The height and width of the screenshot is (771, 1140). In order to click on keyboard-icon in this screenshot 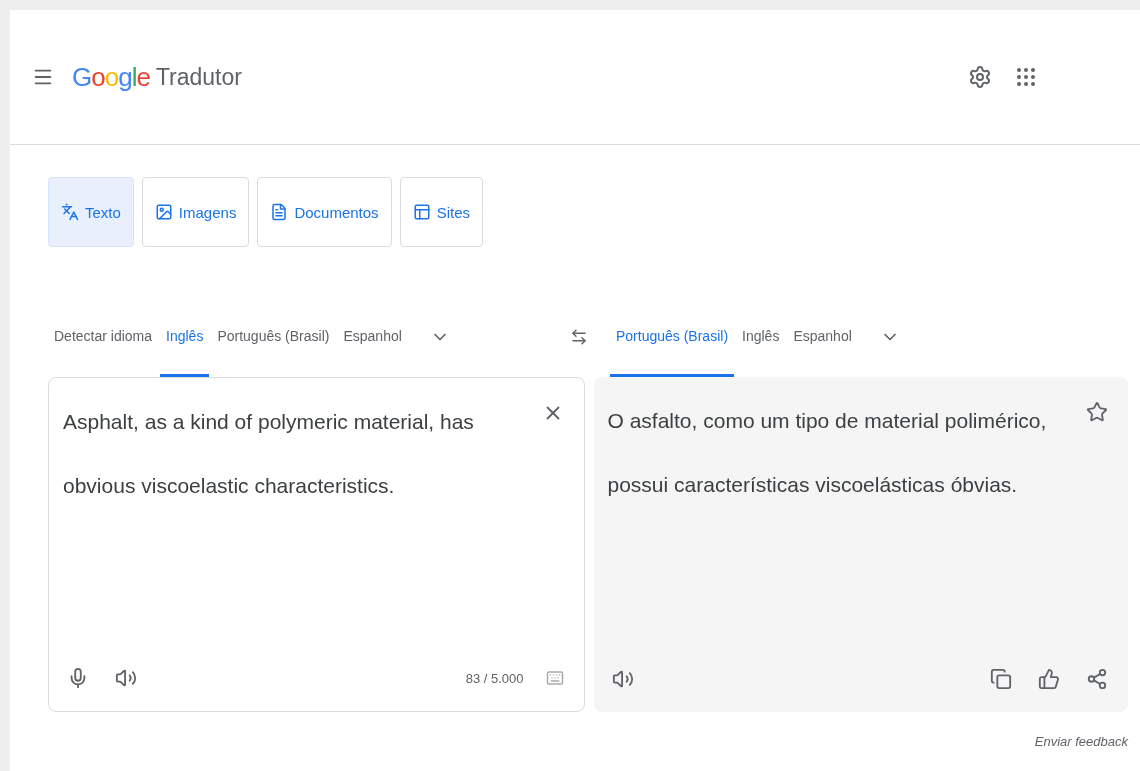, I will do `click(554, 678)`.